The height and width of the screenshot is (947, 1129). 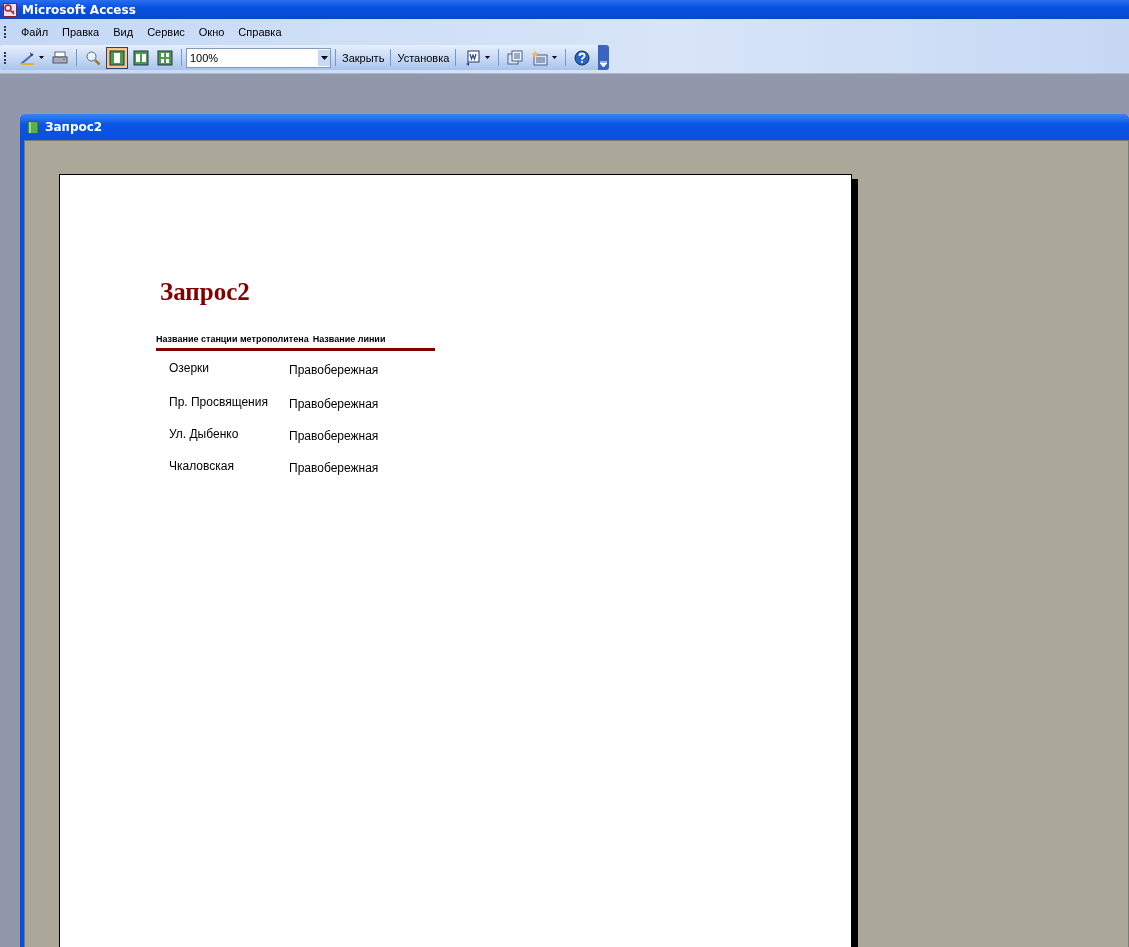 What do you see at coordinates (258, 57) in the screenshot?
I see `zoom-combo-box: 100%` at bounding box center [258, 57].